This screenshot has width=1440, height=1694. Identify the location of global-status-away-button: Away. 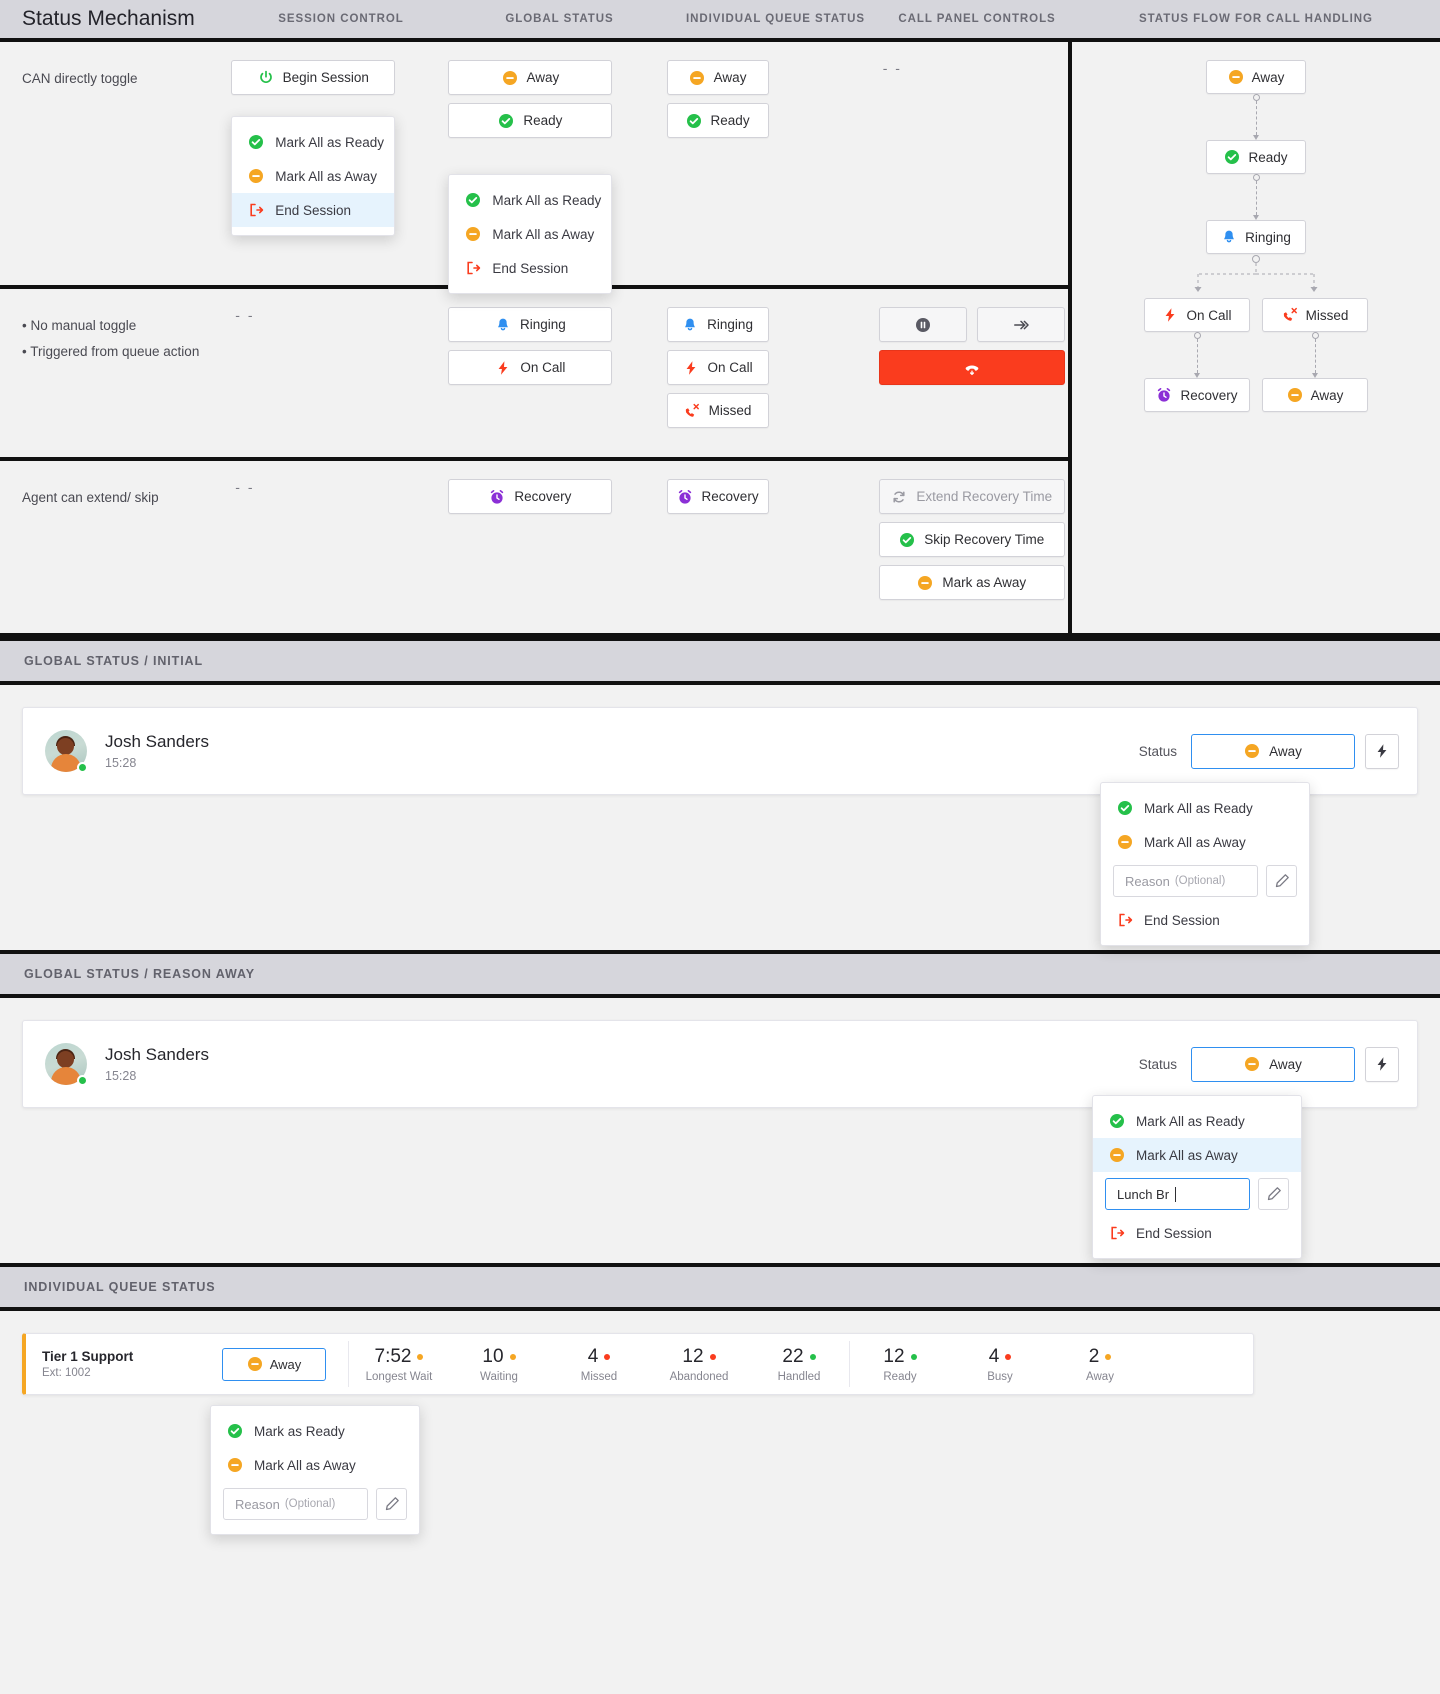
(530, 77).